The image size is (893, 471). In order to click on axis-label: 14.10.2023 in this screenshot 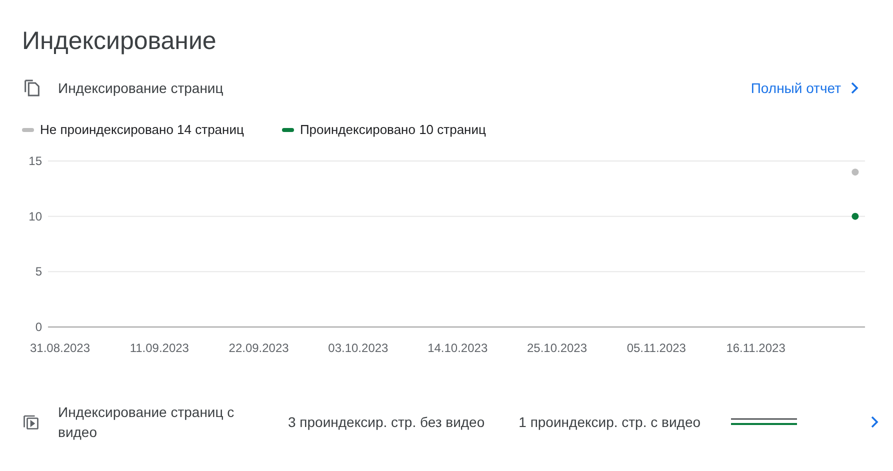, I will do `click(458, 348)`.